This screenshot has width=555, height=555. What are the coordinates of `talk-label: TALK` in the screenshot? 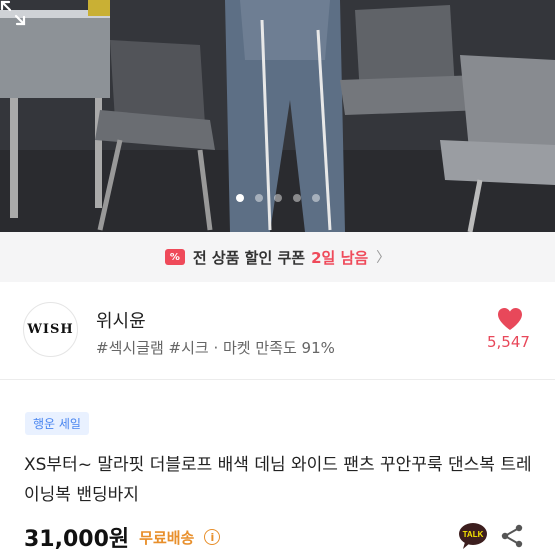 It's located at (473, 534).